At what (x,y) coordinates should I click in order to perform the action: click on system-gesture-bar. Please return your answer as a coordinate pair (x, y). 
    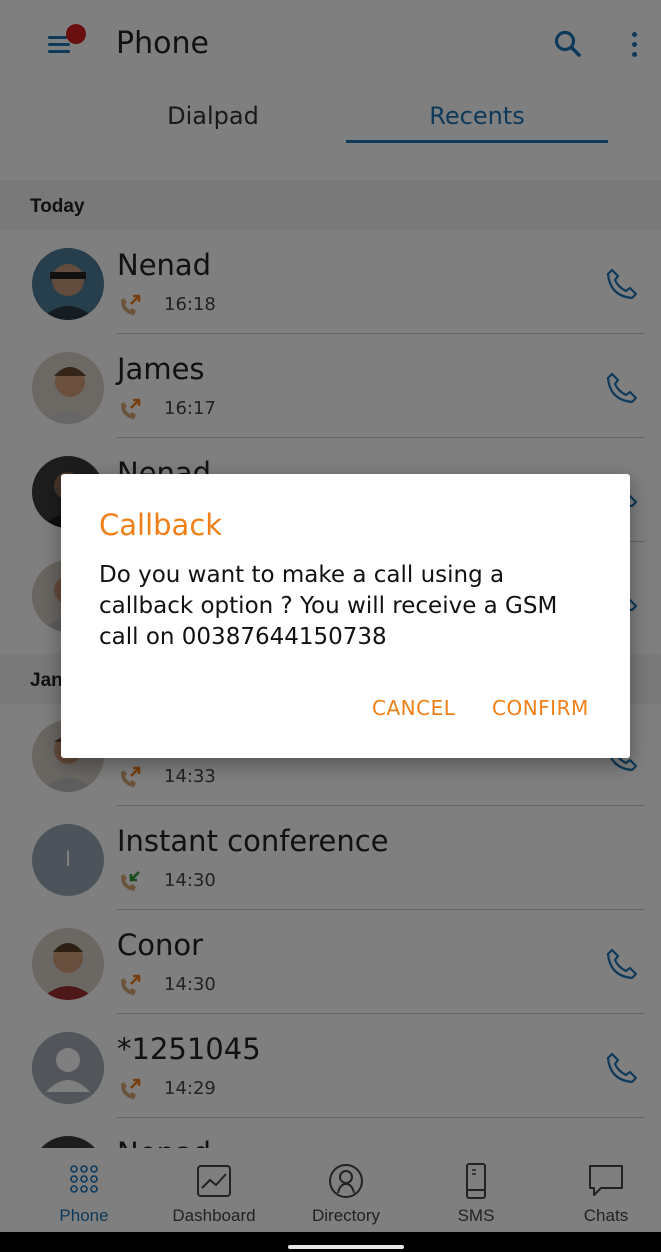
    Looking at the image, I should click on (330, 1242).